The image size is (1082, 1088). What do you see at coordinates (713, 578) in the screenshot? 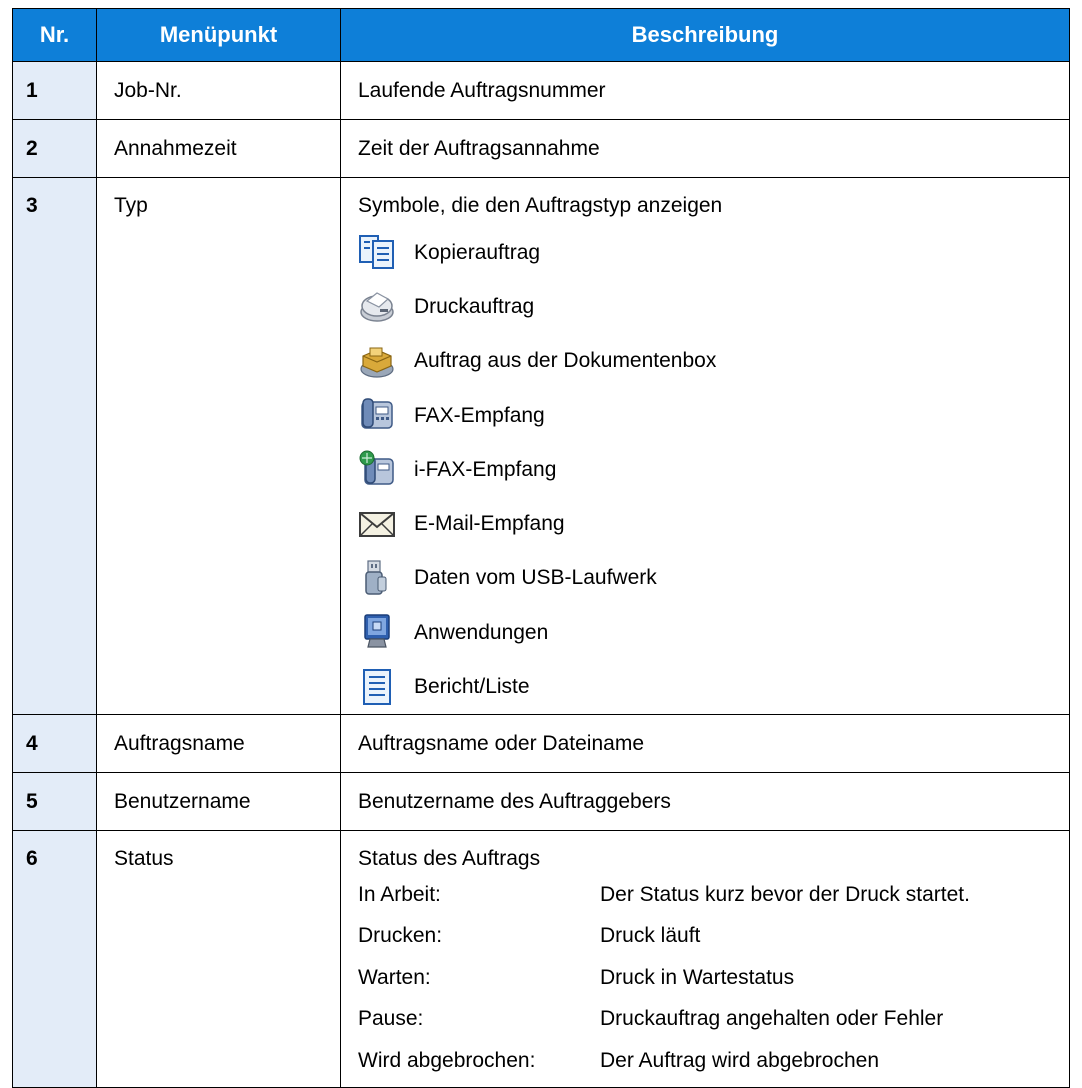
I see `type-item: Daten vom USB-Laufwerk` at bounding box center [713, 578].